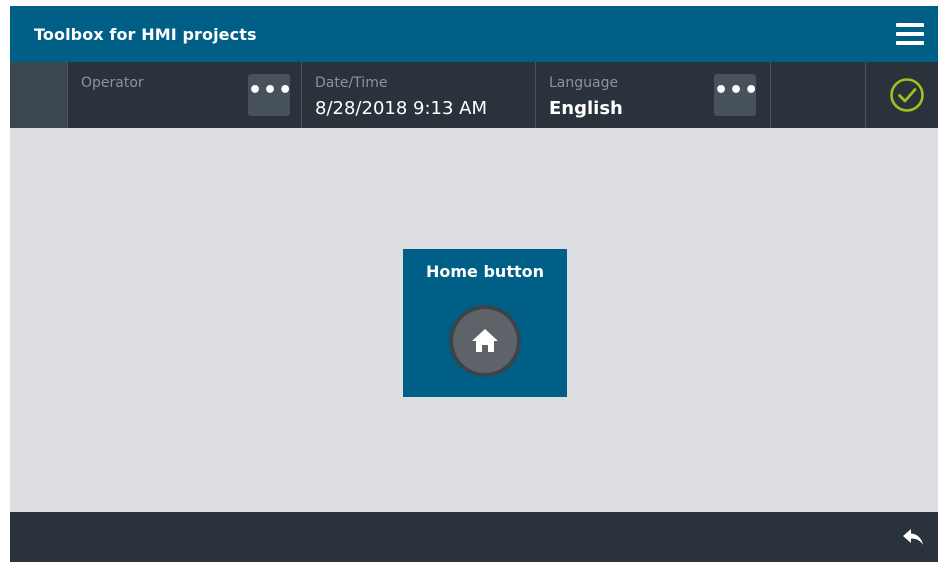 The height and width of the screenshot is (562, 938). Describe the element at coordinates (418, 95) in the screenshot. I see `datetime-cell: Date/Time 8/28/2018 9:13 AM` at that location.